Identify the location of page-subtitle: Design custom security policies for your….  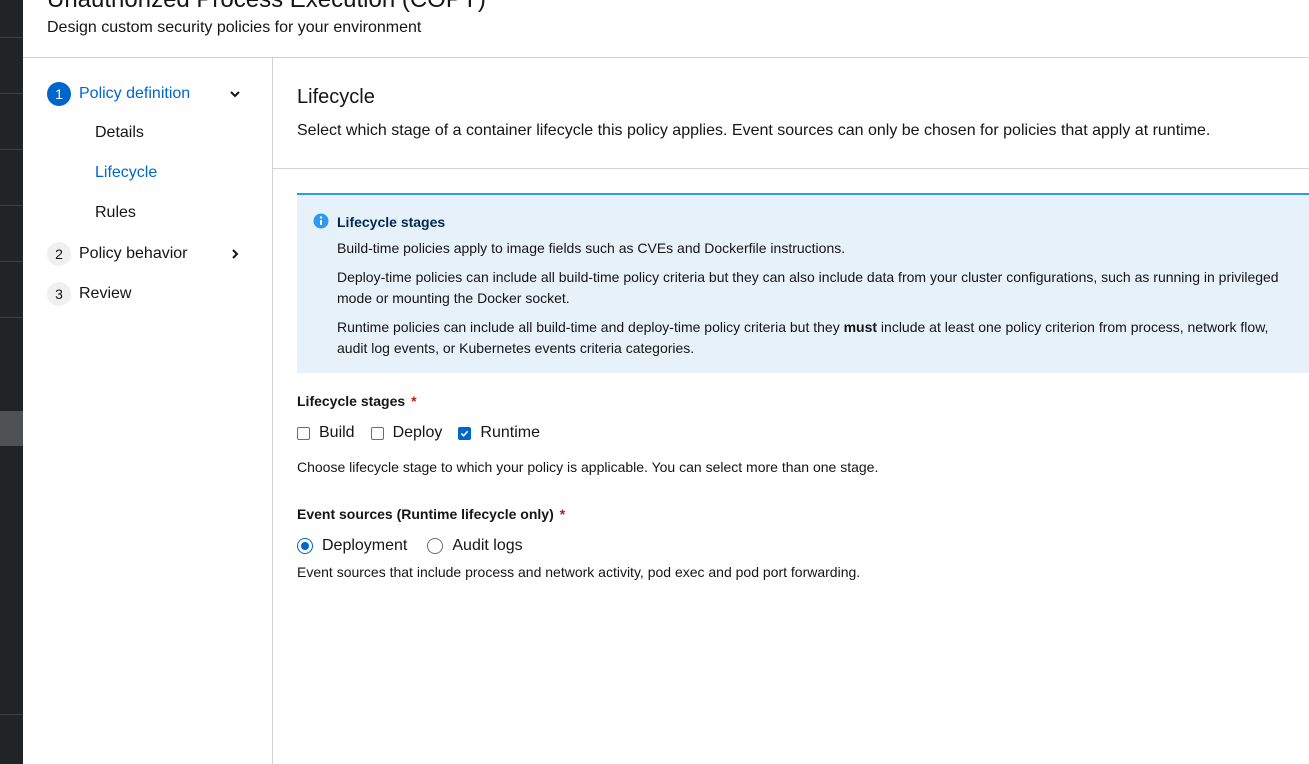
(234, 27).